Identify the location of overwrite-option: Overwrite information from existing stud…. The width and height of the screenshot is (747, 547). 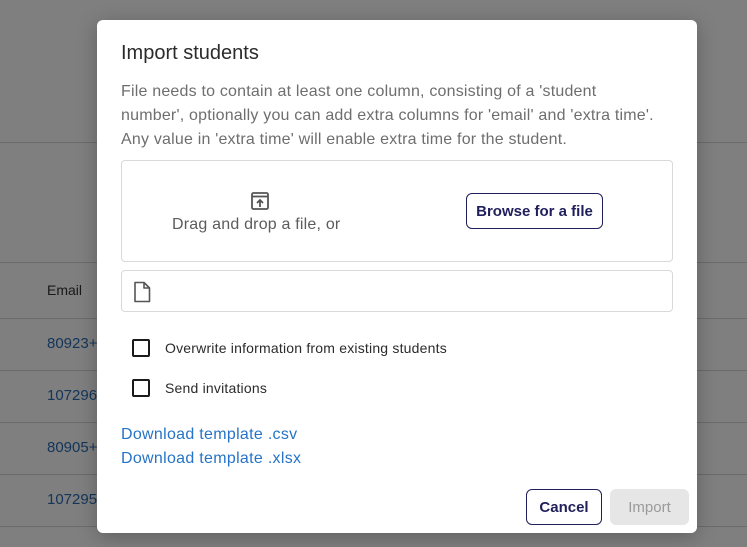
(289, 348).